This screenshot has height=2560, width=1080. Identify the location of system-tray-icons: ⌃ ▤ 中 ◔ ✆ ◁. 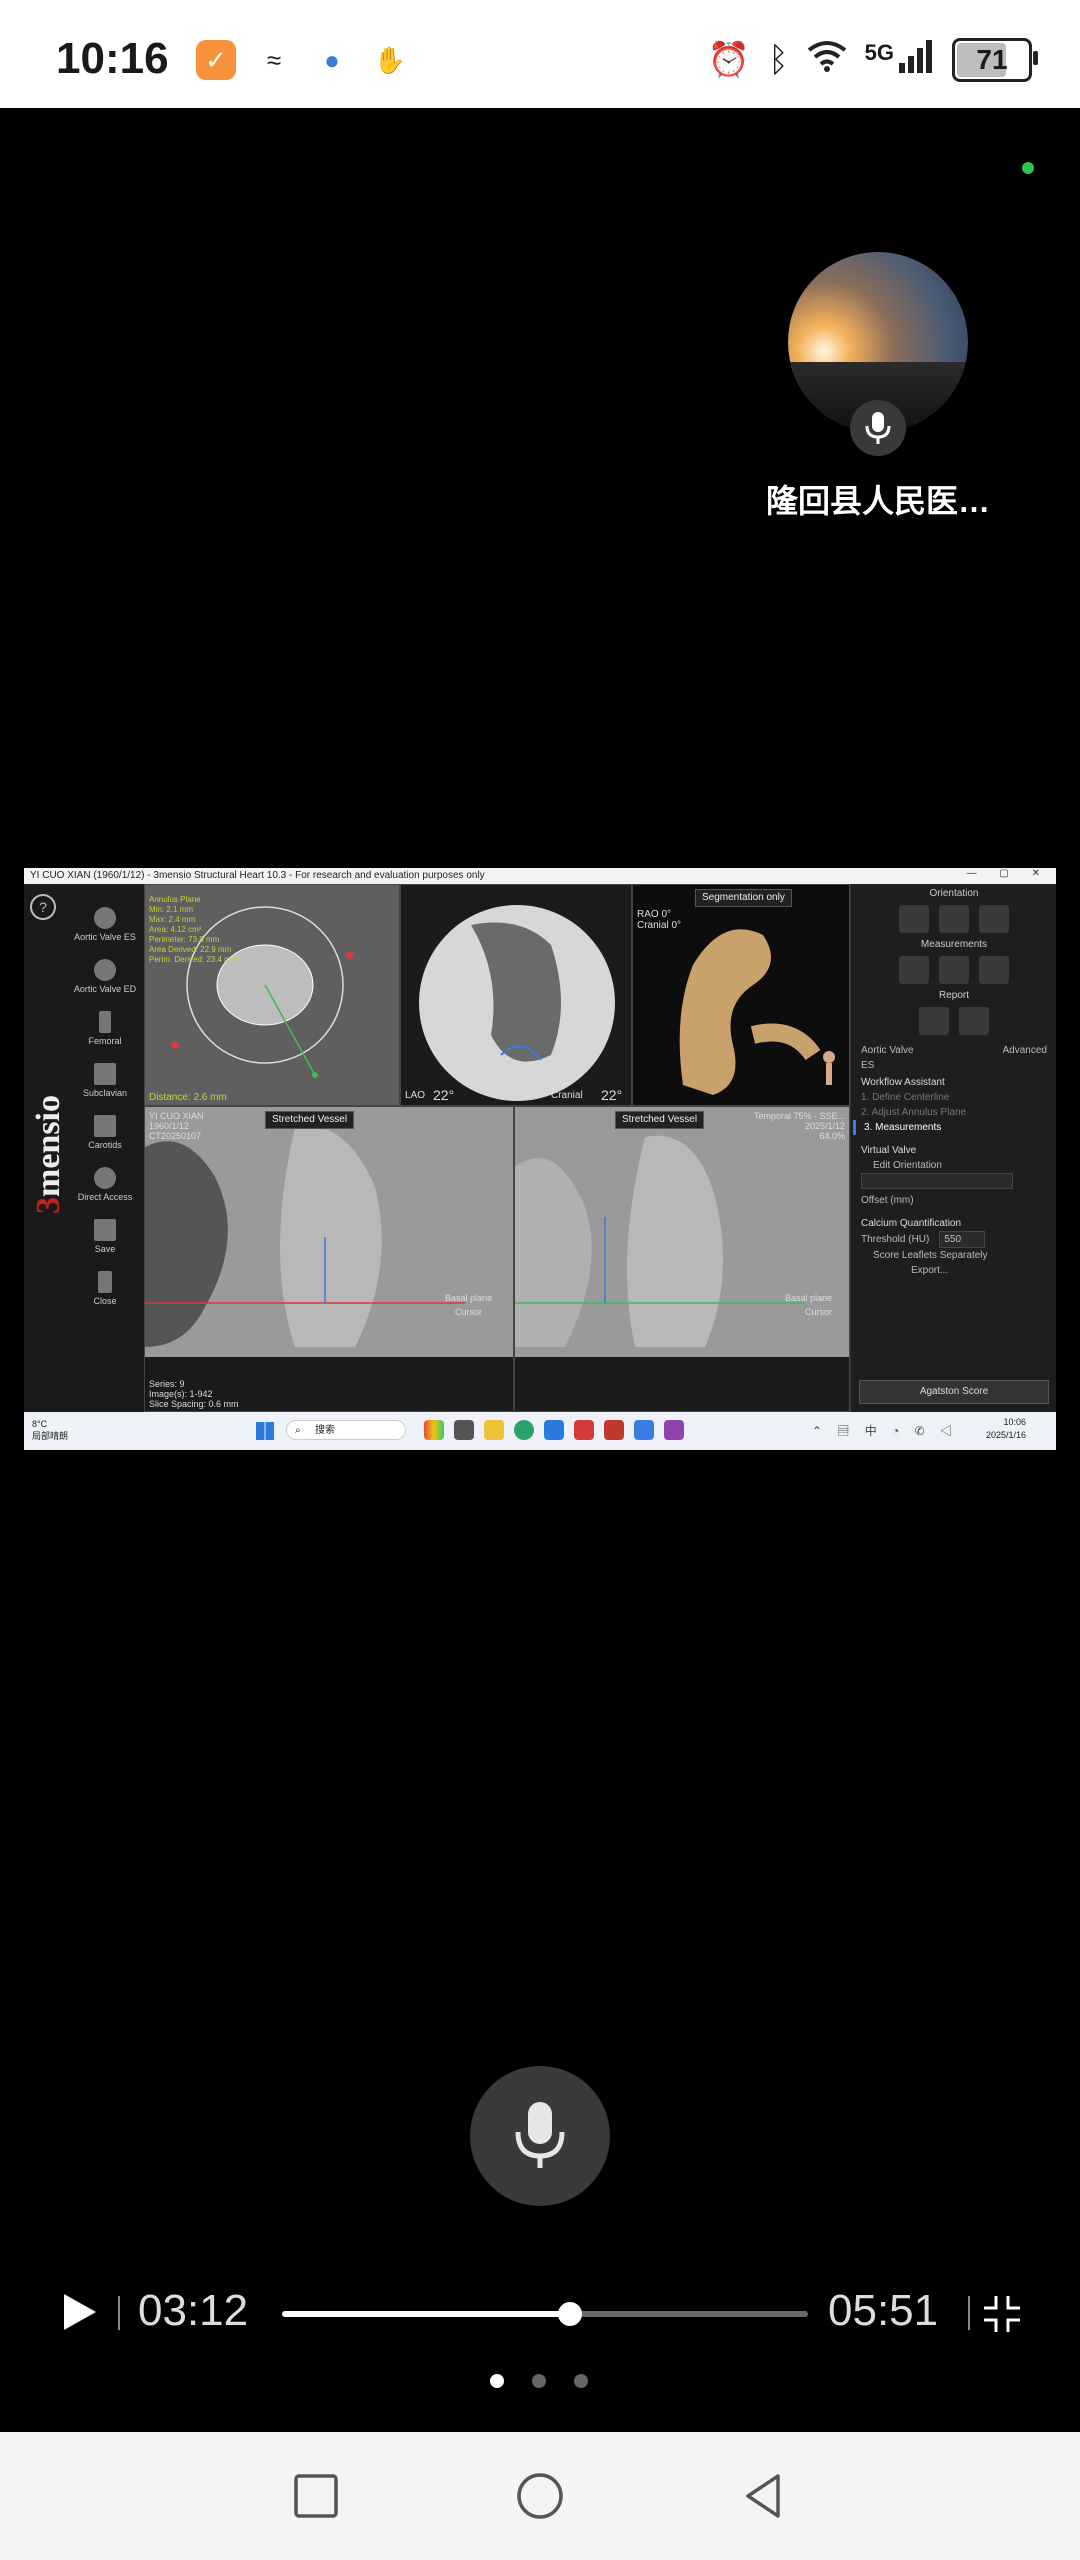
(885, 1430).